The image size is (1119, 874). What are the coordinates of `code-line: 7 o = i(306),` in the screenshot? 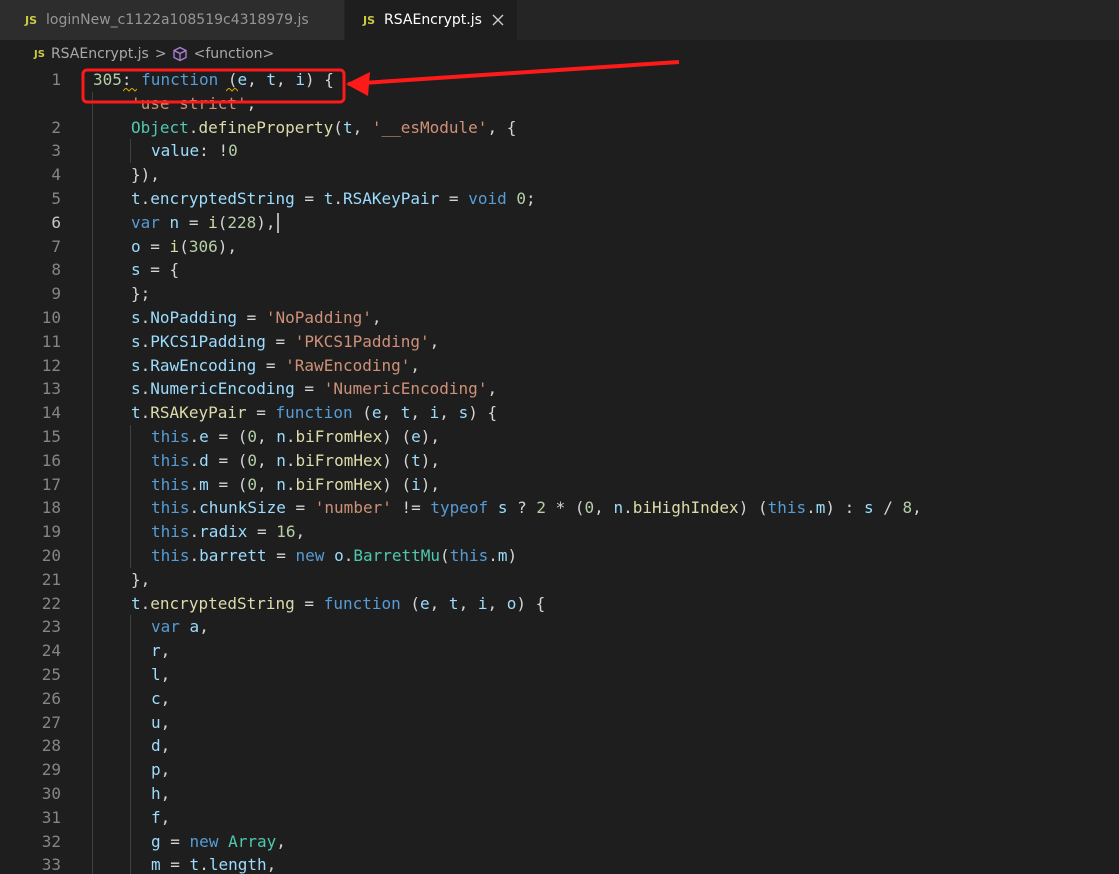 It's located at (559, 246).